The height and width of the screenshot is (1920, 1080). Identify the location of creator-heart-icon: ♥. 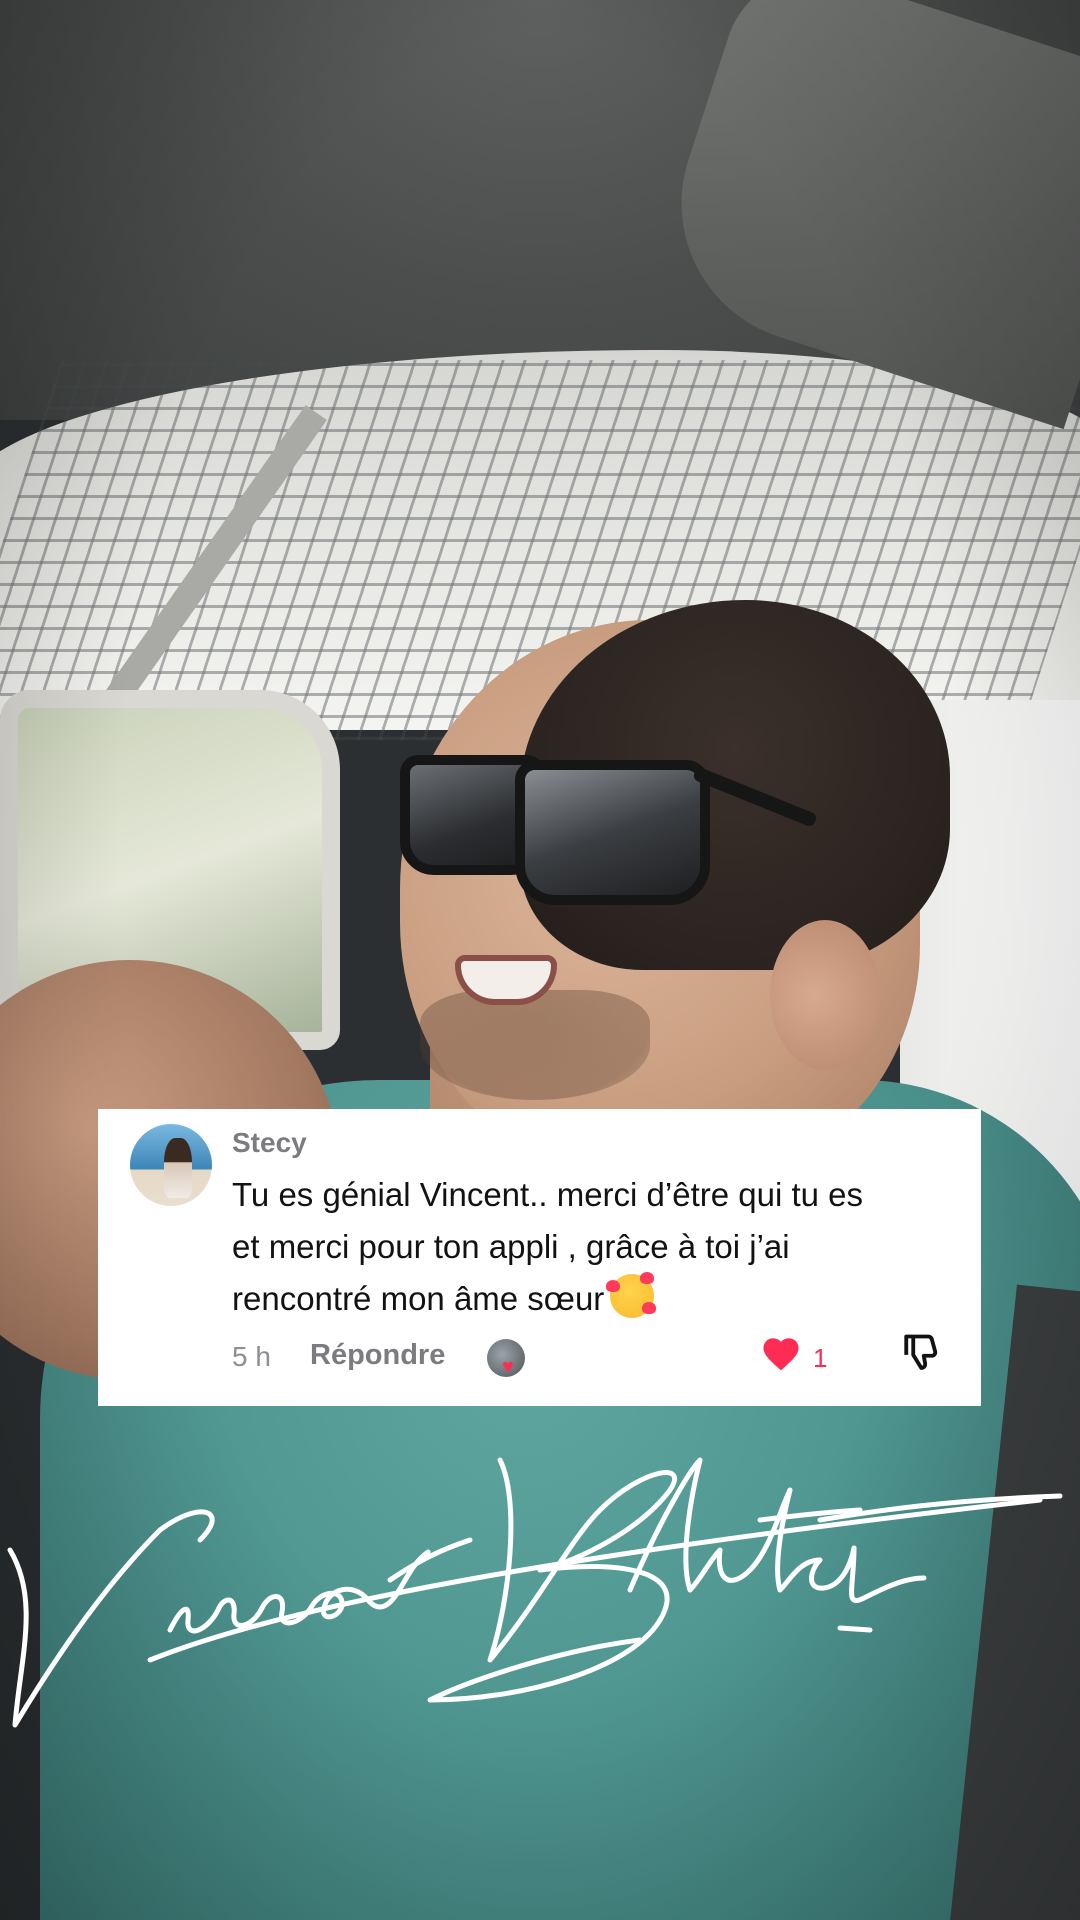
(508, 1367).